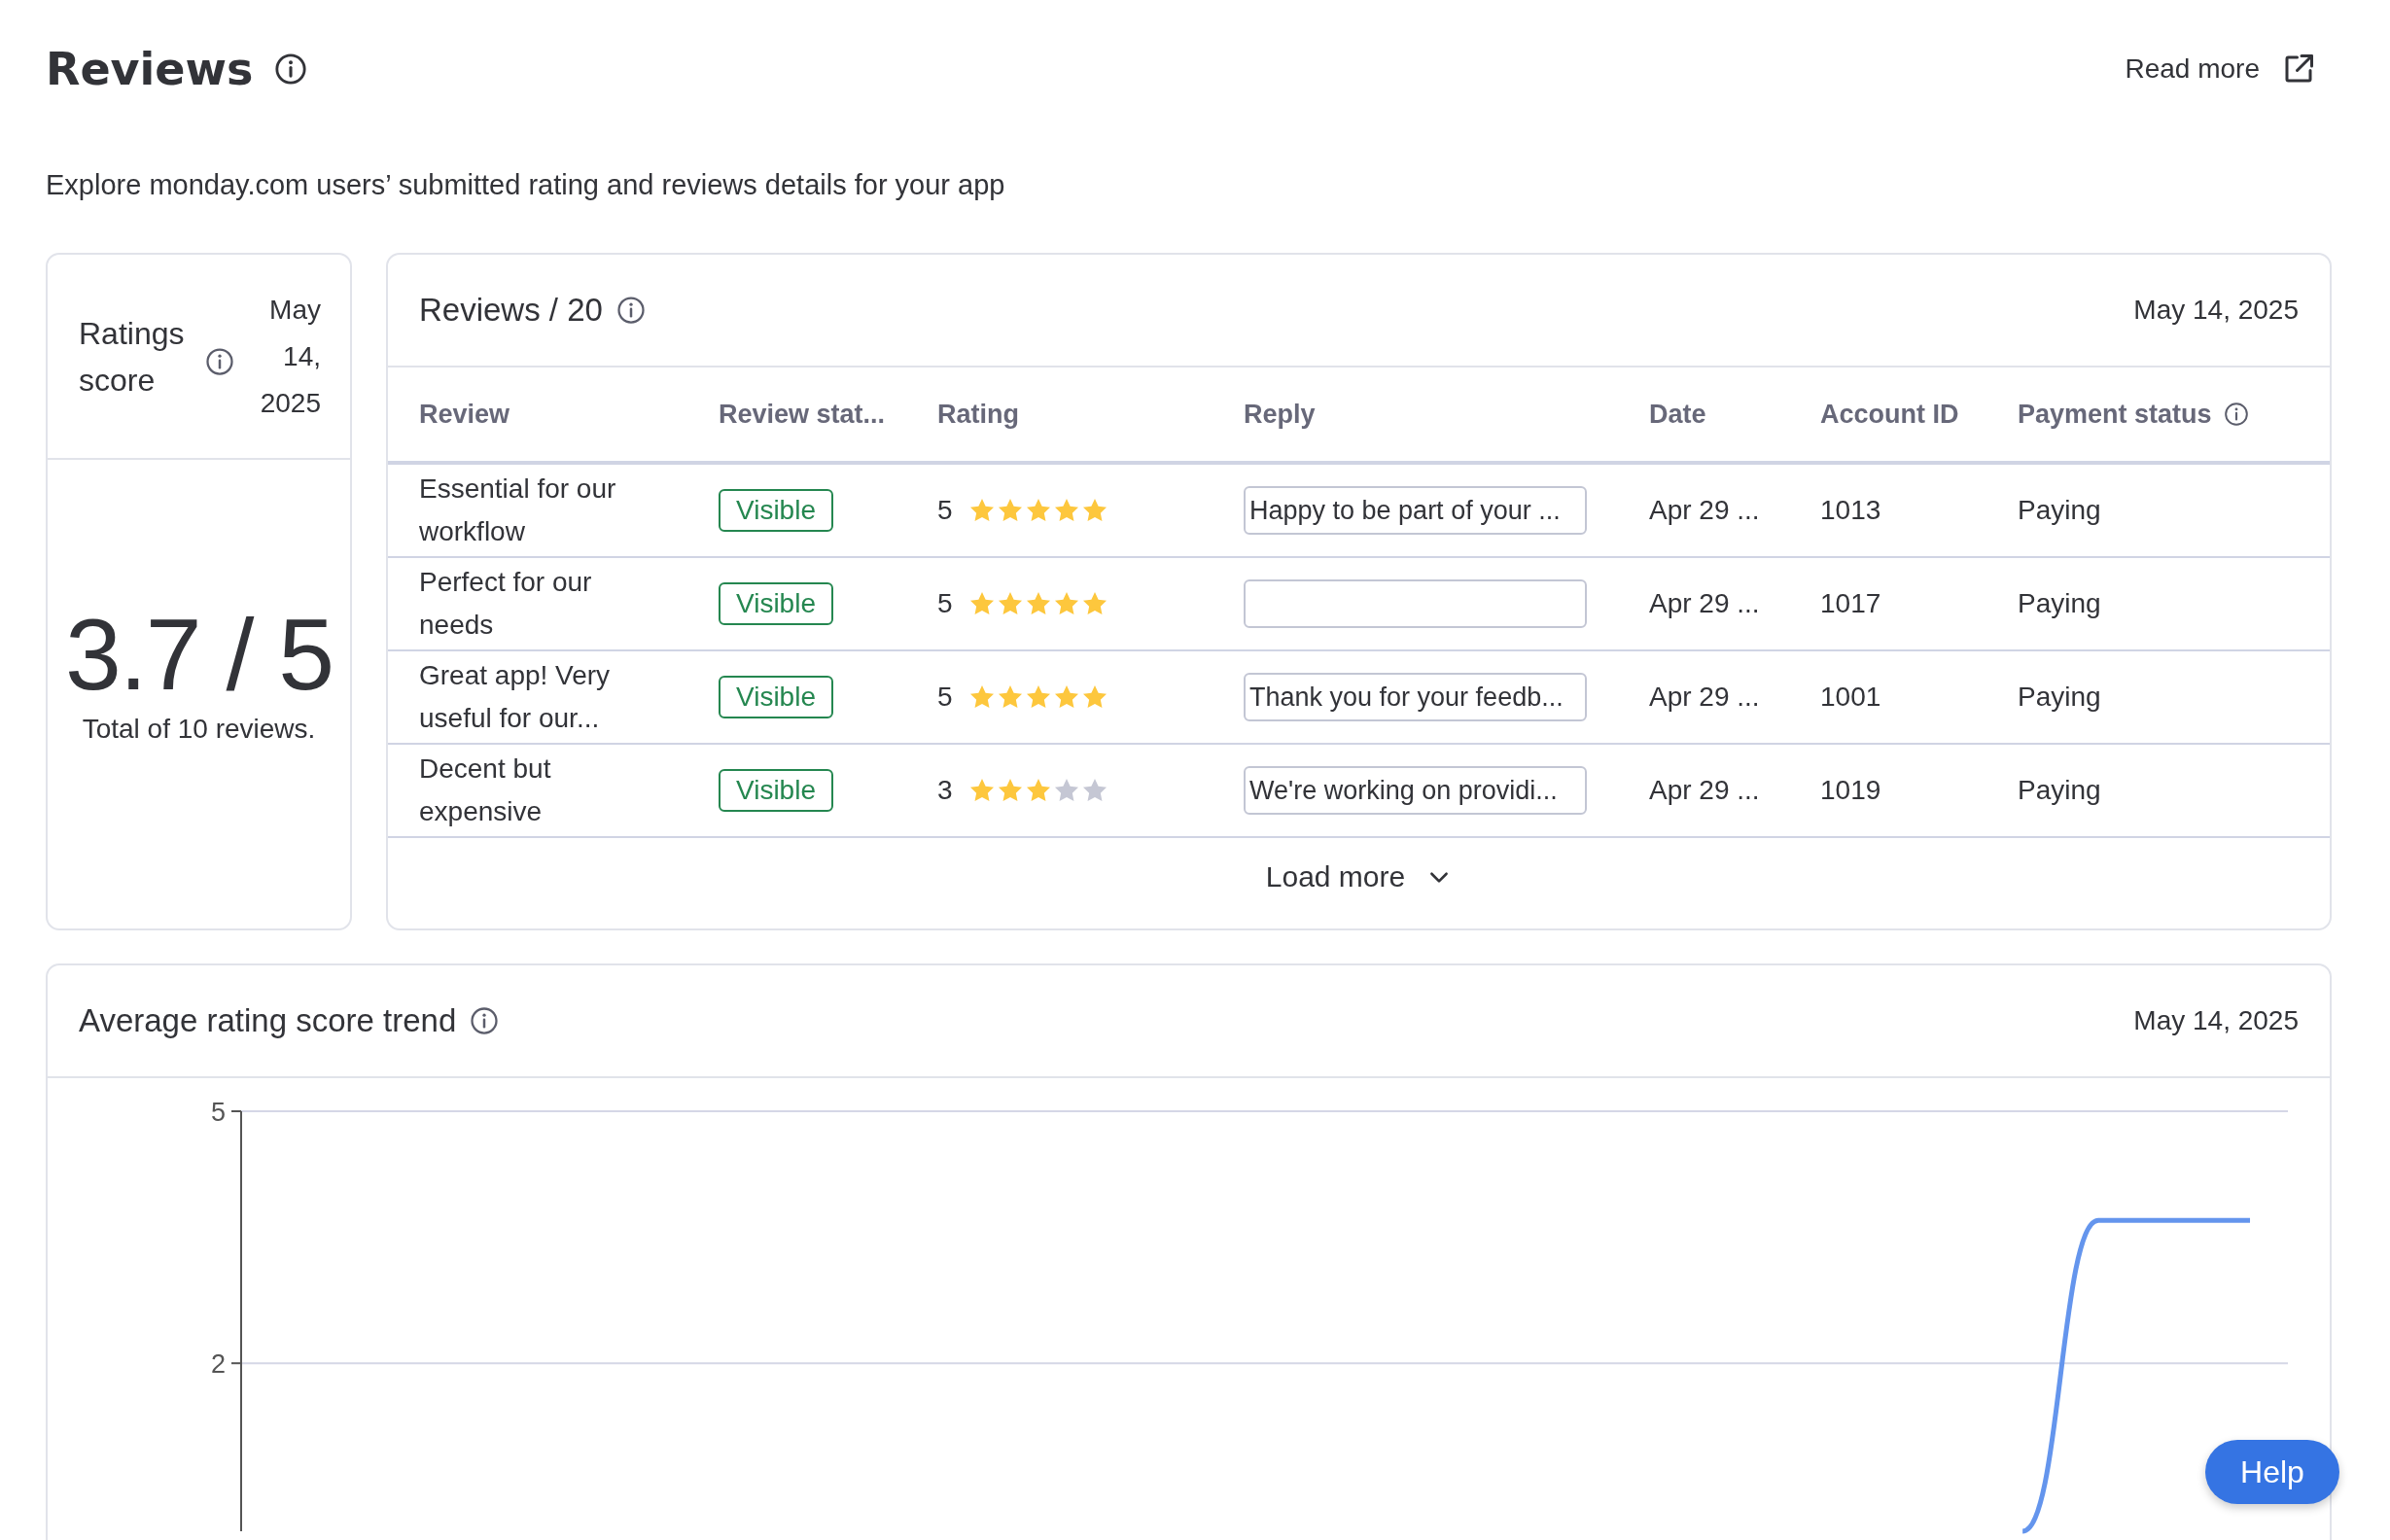 This screenshot has height=1540, width=2390. I want to click on y-tick-label: 5, so click(218, 1112).